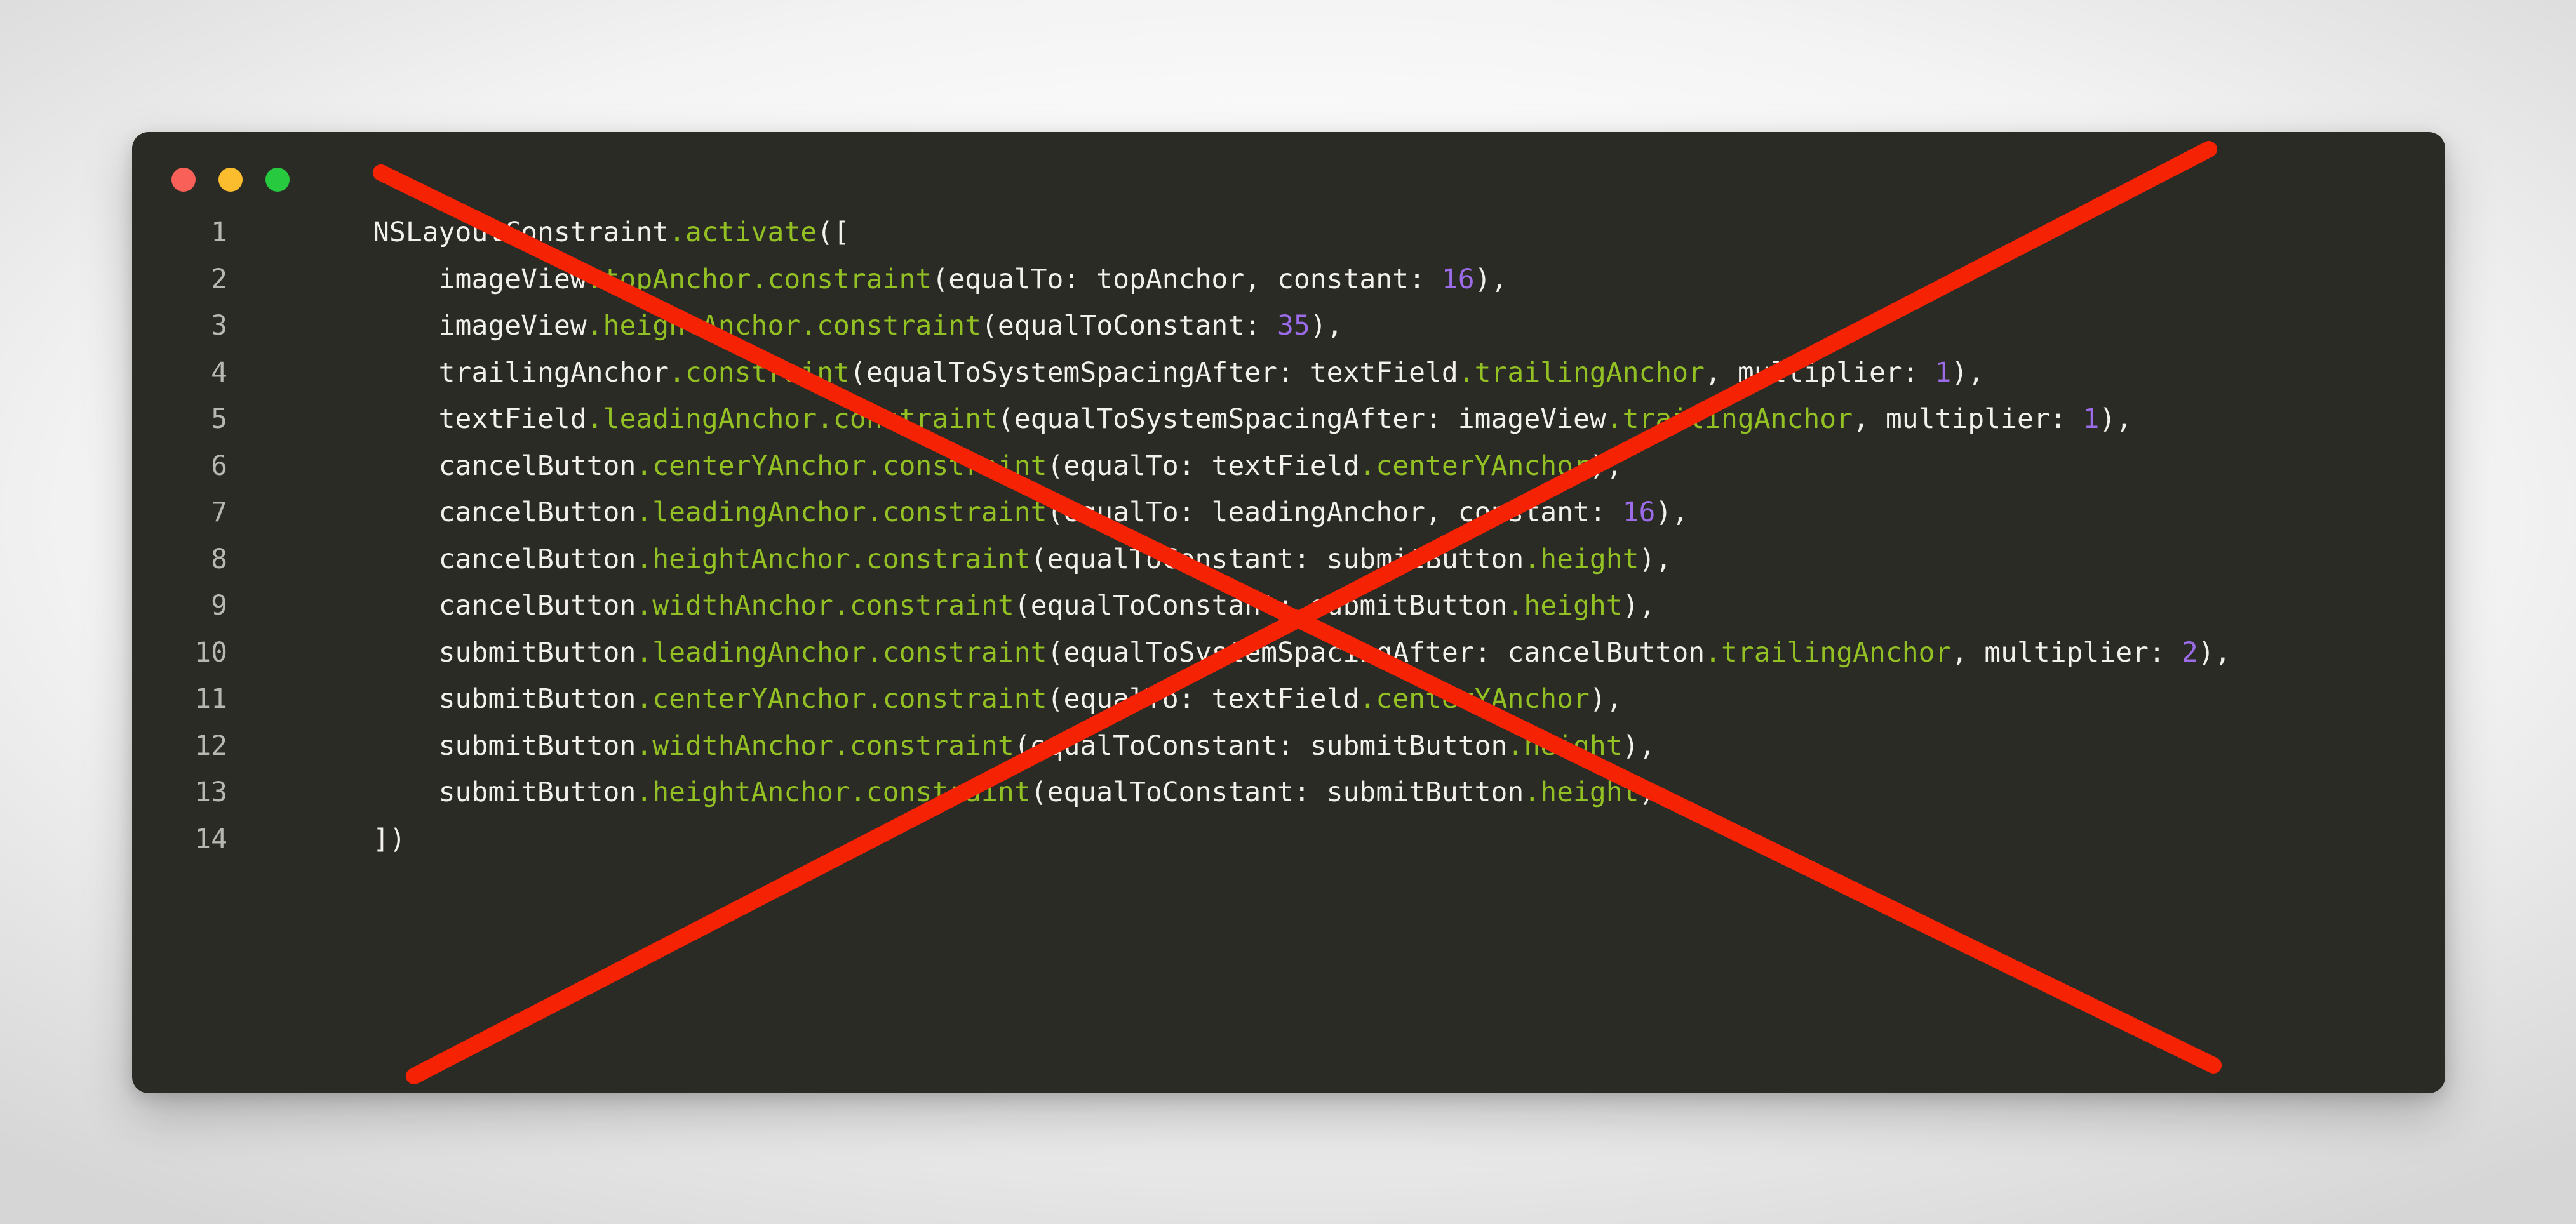  What do you see at coordinates (455, 232) in the screenshot?
I see `code-token-plain: NSLayoutConstraint` at bounding box center [455, 232].